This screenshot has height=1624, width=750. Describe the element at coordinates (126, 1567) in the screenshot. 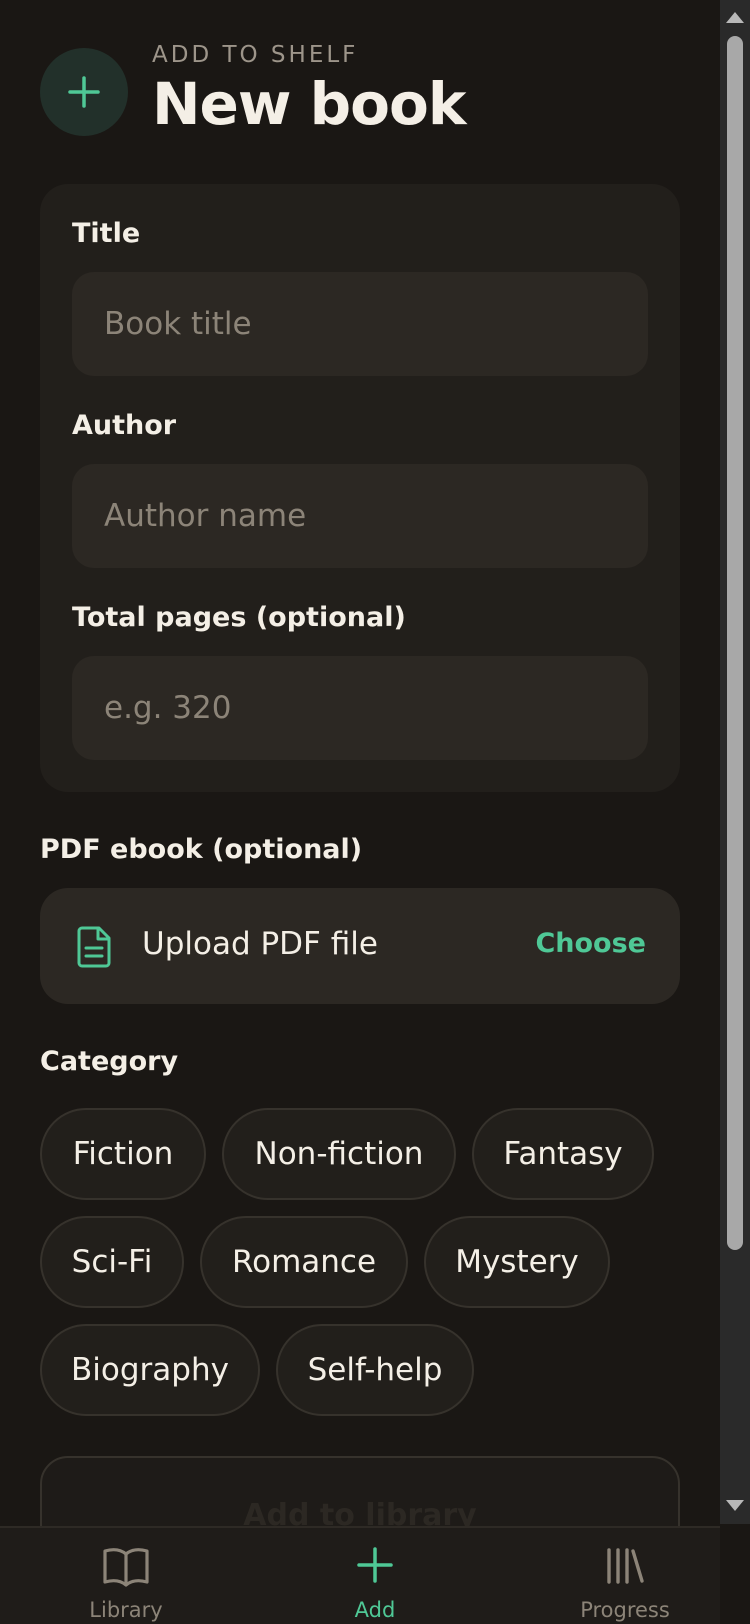

I see `book-open-icon` at that location.